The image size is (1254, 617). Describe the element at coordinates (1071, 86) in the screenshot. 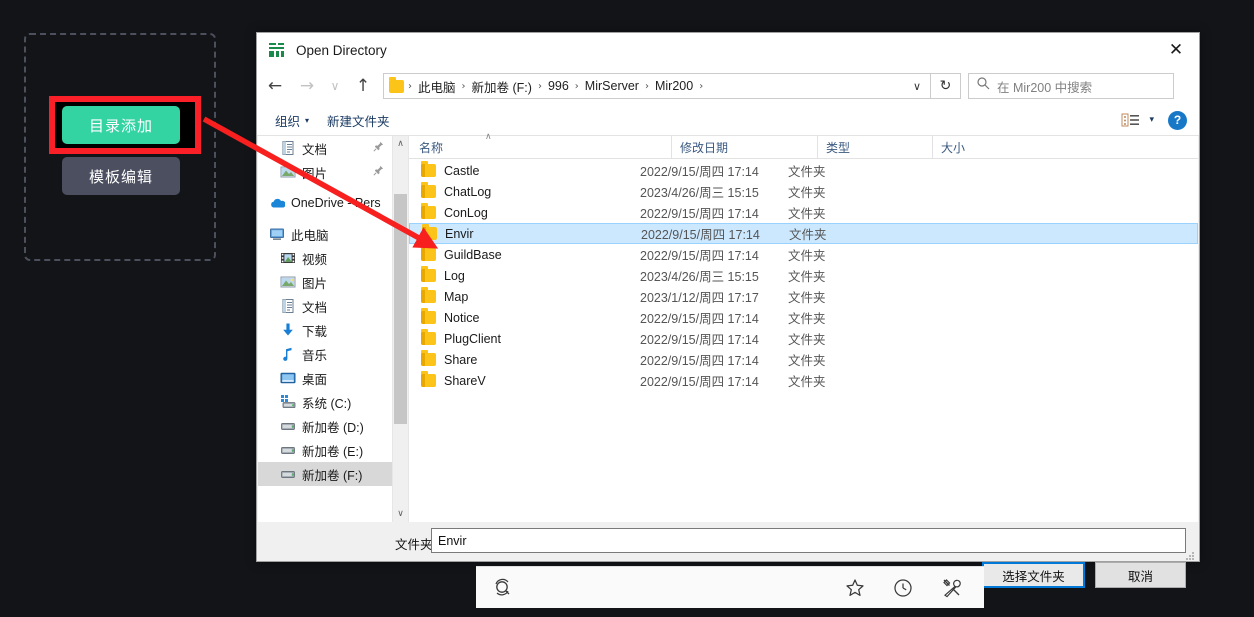

I see `search-input: 在 Mir200 中搜索` at that location.